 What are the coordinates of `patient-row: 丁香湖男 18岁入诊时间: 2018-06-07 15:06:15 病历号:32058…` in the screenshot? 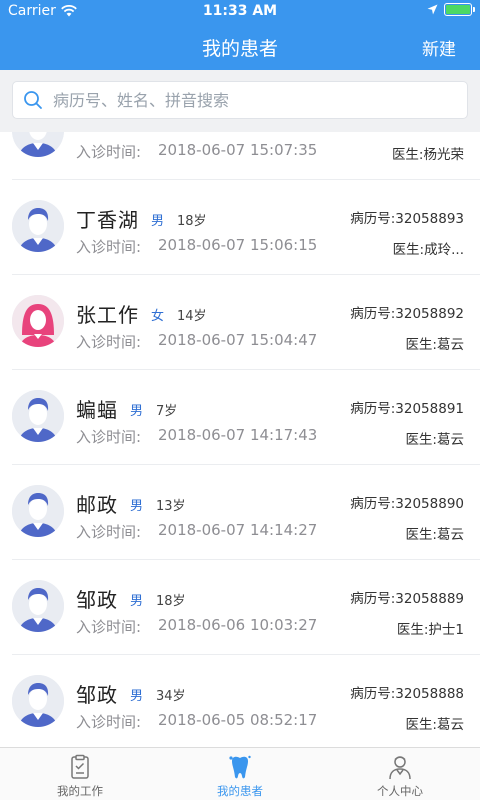 It's located at (240, 227).